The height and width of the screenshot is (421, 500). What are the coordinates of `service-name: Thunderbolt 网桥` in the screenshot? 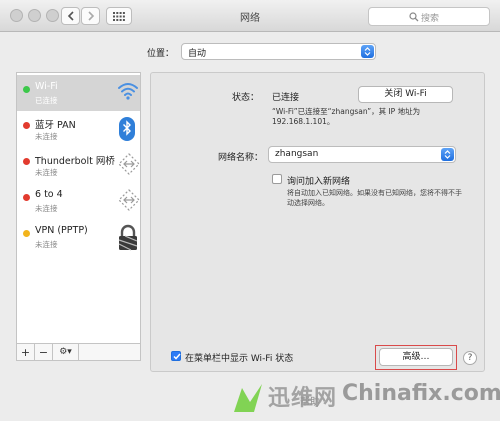 It's located at (75, 161).